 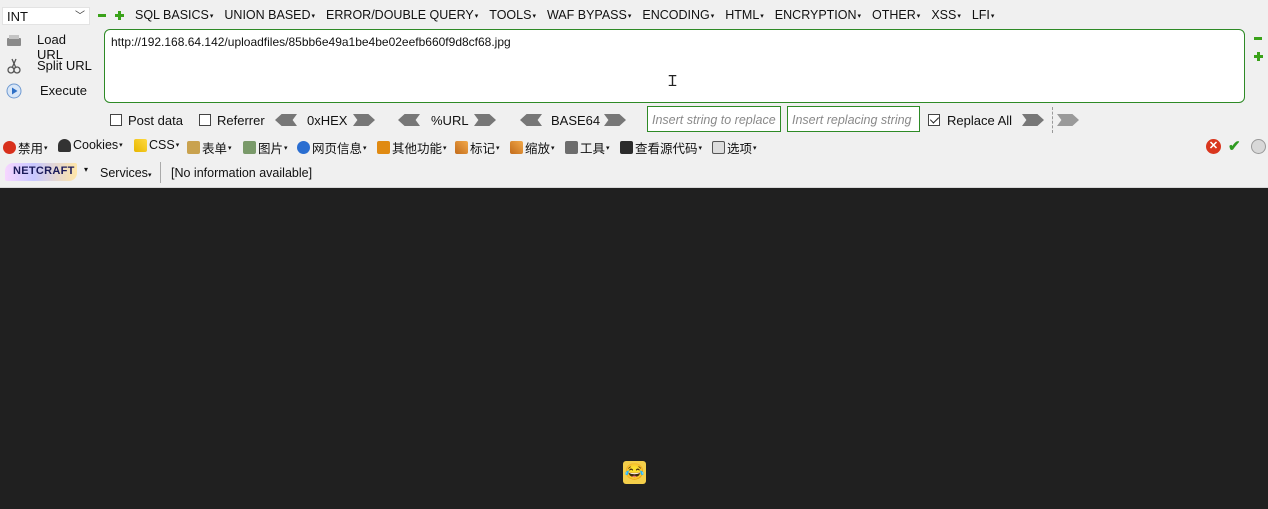 I want to click on neutral-status-icon, so click(x=1258, y=146).